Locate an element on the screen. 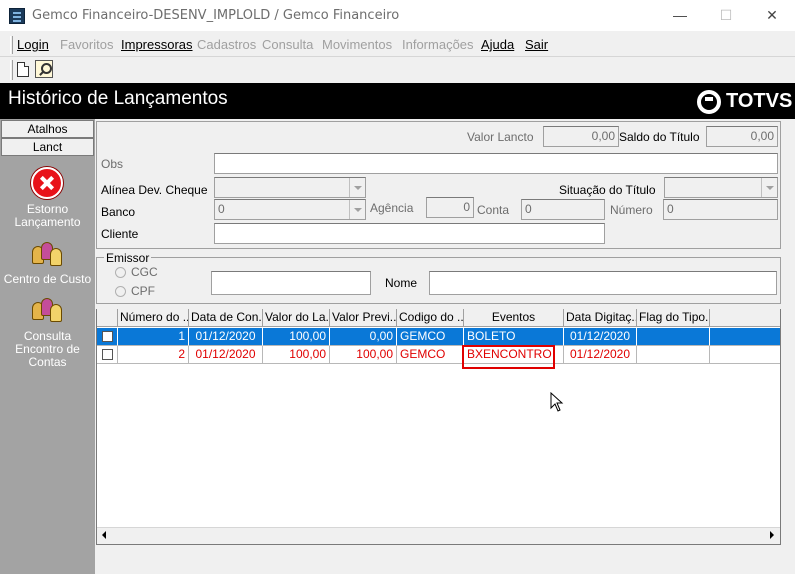 This screenshot has width=795, height=574. agencia-field: 0 is located at coordinates (450, 207).